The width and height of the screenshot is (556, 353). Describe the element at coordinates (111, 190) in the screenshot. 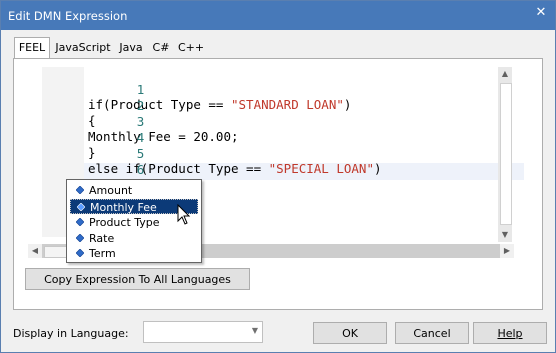

I see `autocomplete-item-label: Amount` at that location.